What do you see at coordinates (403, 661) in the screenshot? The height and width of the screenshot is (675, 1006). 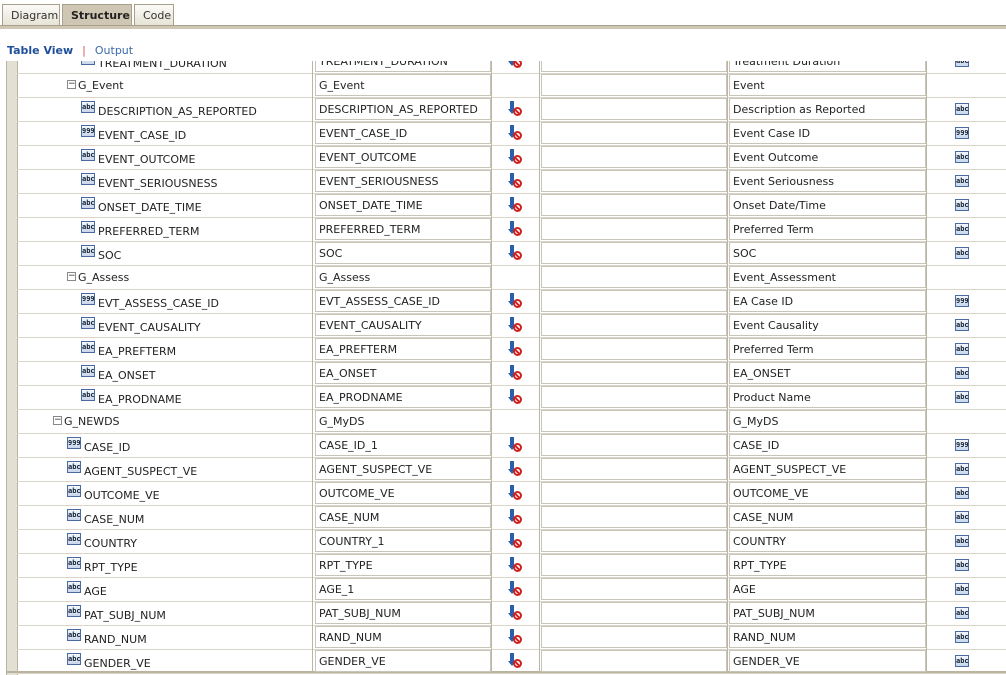 I see `element-name-field: GENDER_VE` at bounding box center [403, 661].